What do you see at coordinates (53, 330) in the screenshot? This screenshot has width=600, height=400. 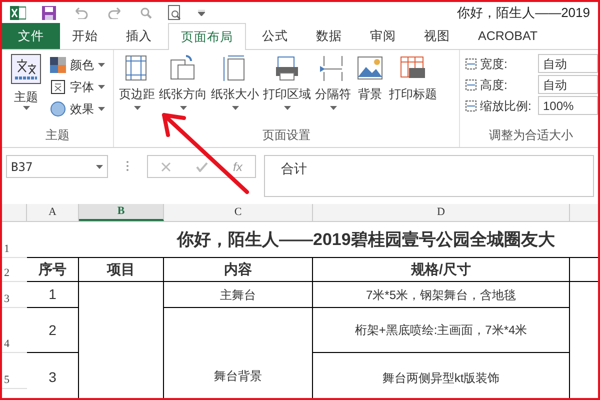 I see `table-cell: 2` at bounding box center [53, 330].